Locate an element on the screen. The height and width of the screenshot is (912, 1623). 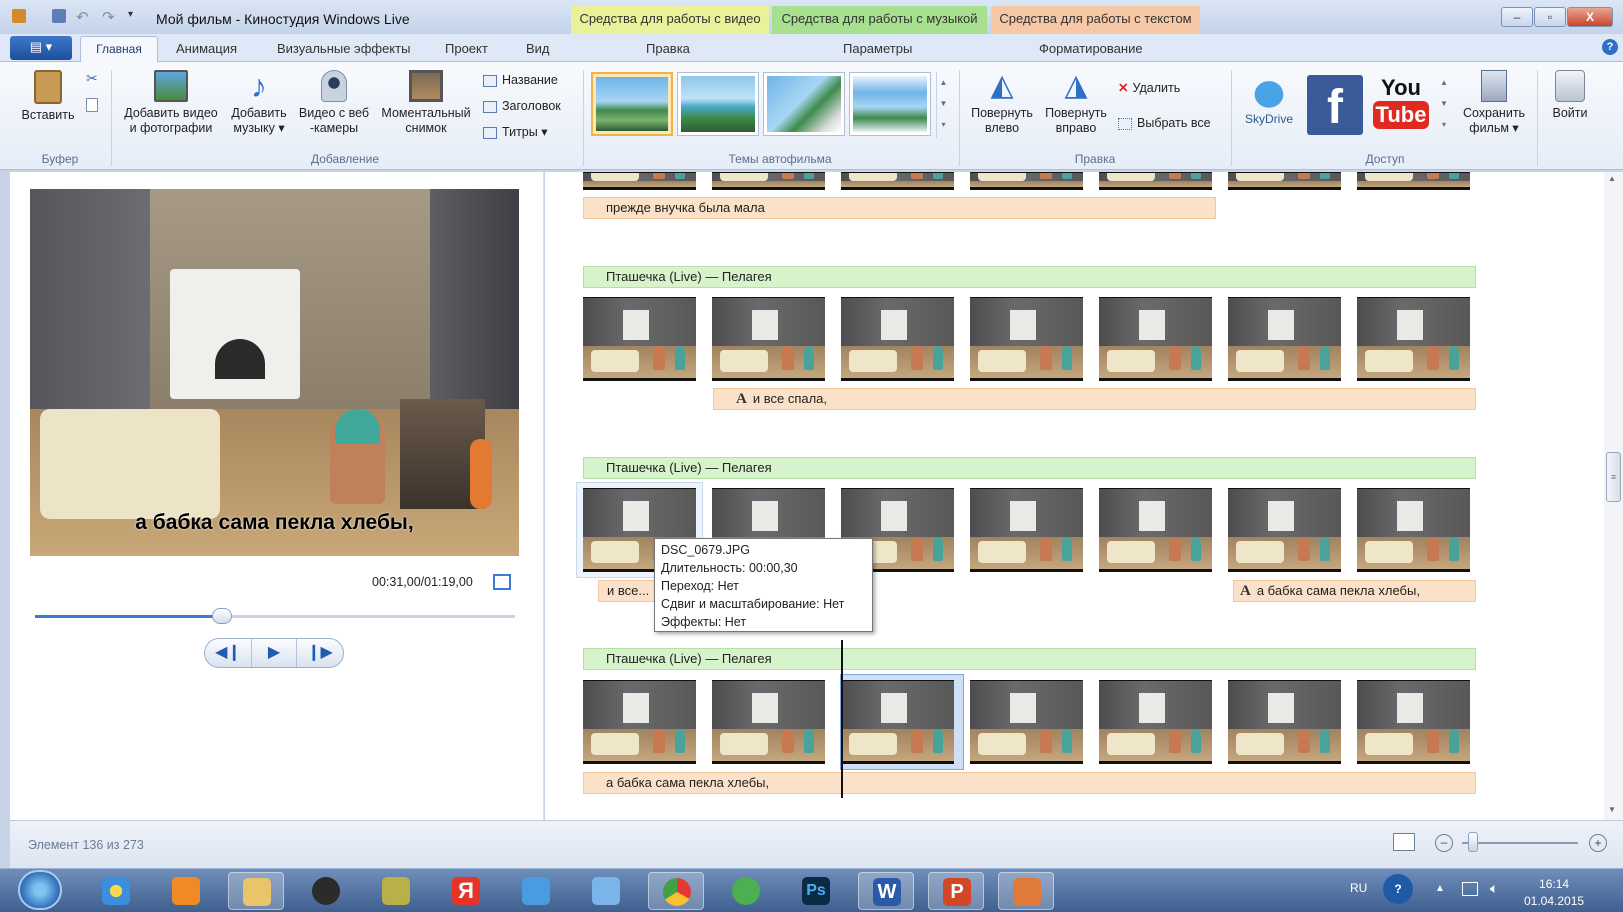
play-button: ▶ is located at coordinates (274, 653).